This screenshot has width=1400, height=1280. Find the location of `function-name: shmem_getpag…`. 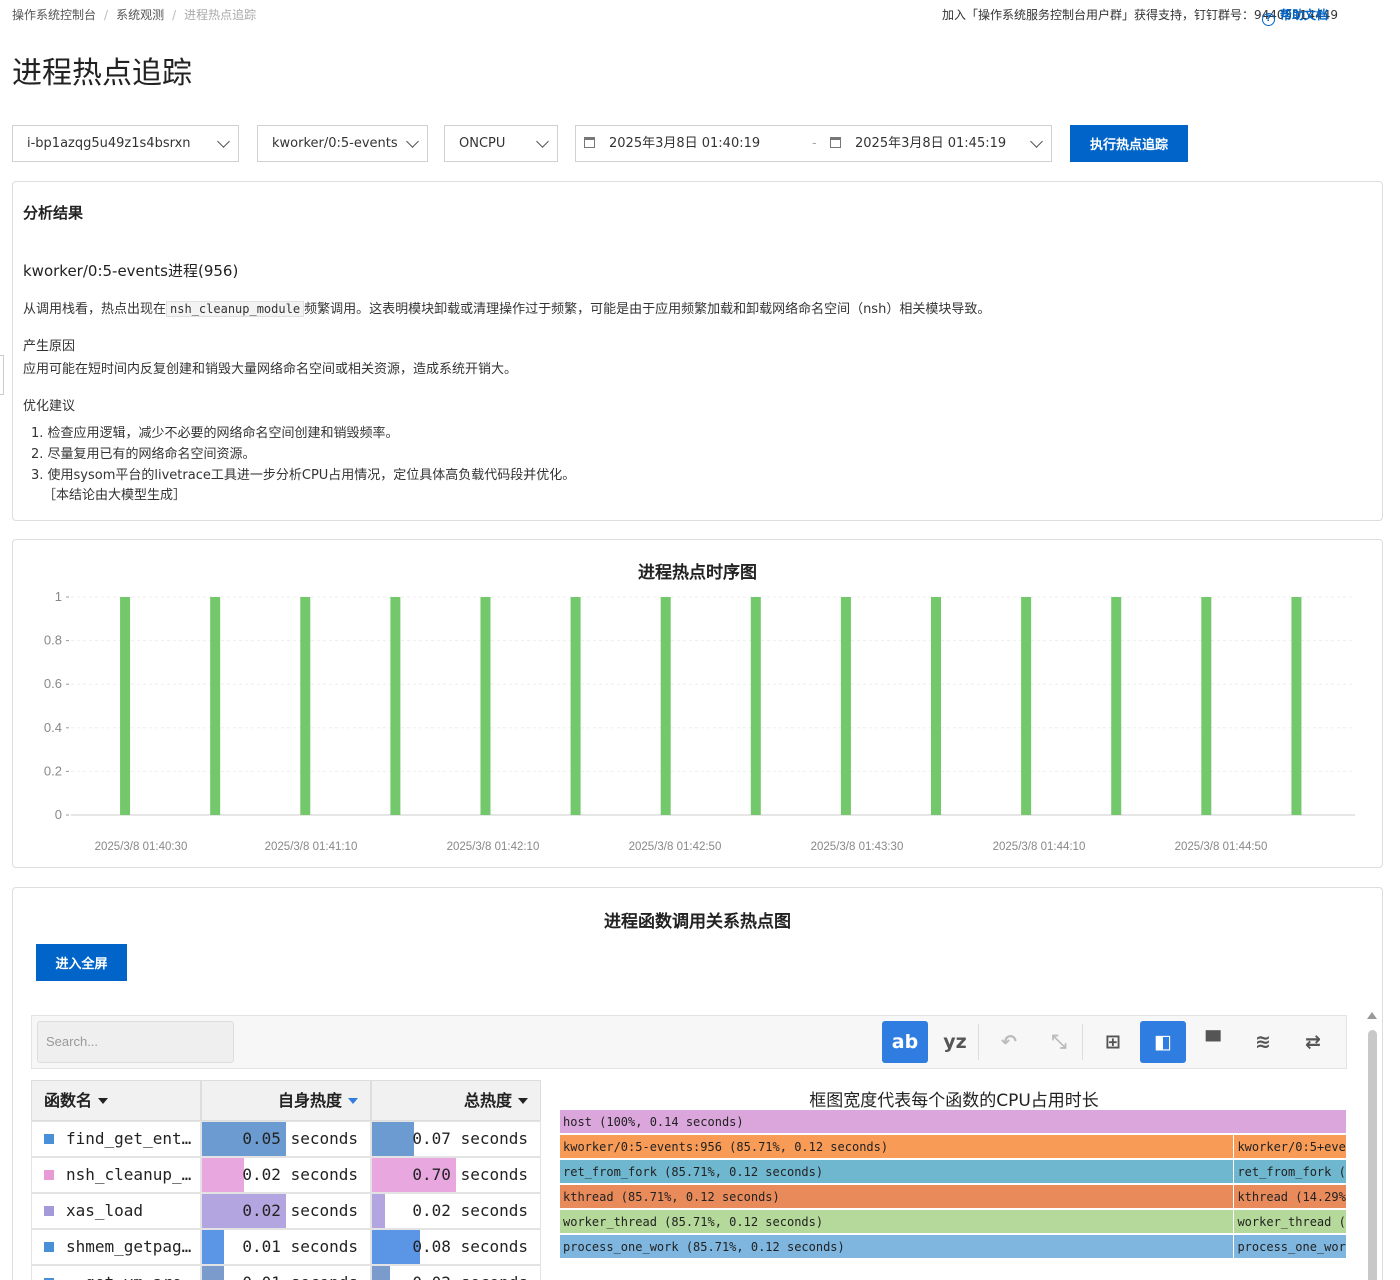

function-name: shmem_getpag… is located at coordinates (129, 1246).